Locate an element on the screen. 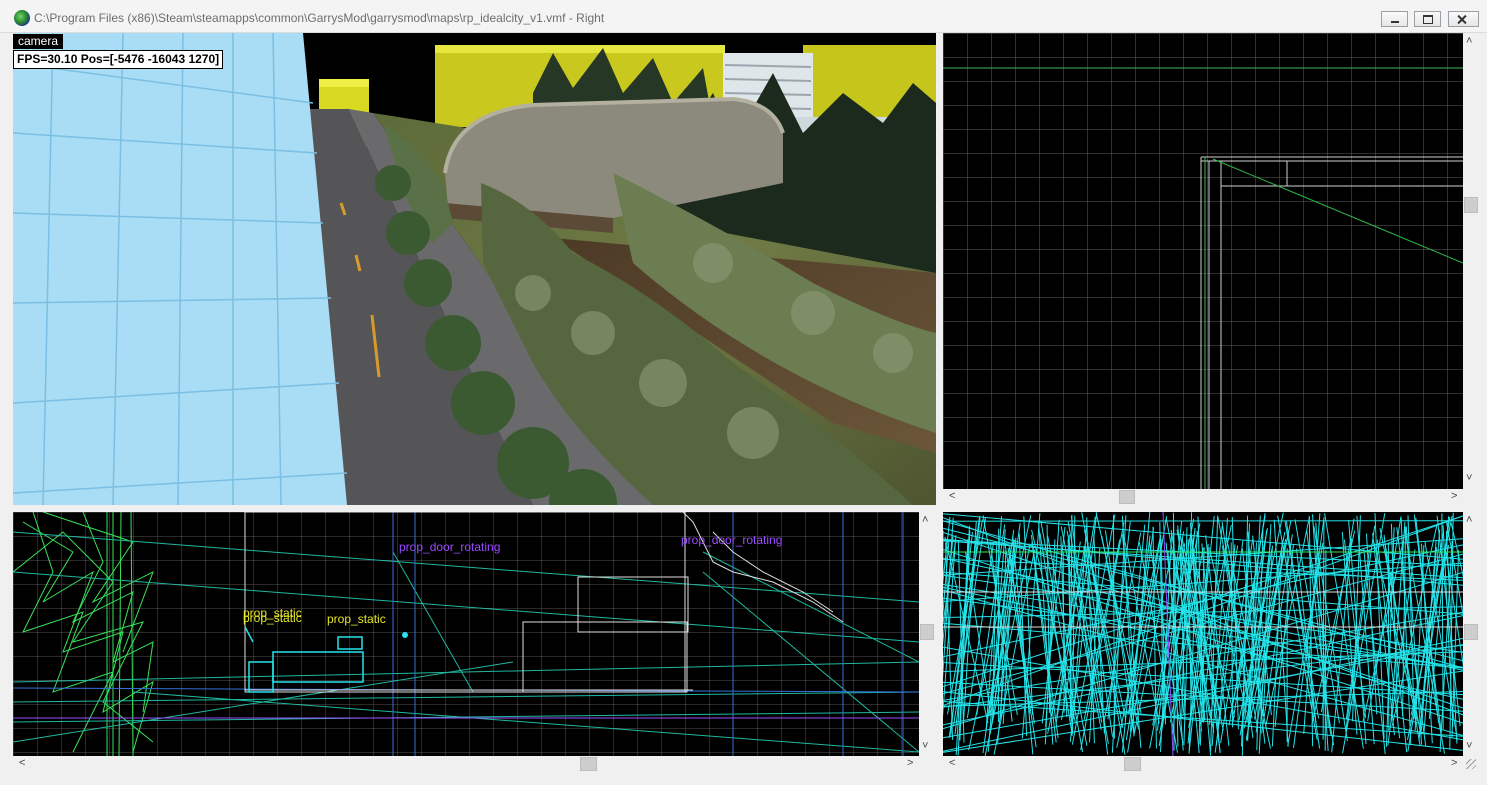 The width and height of the screenshot is (1487, 785). resize-grip-icon is located at coordinates (1471, 764).